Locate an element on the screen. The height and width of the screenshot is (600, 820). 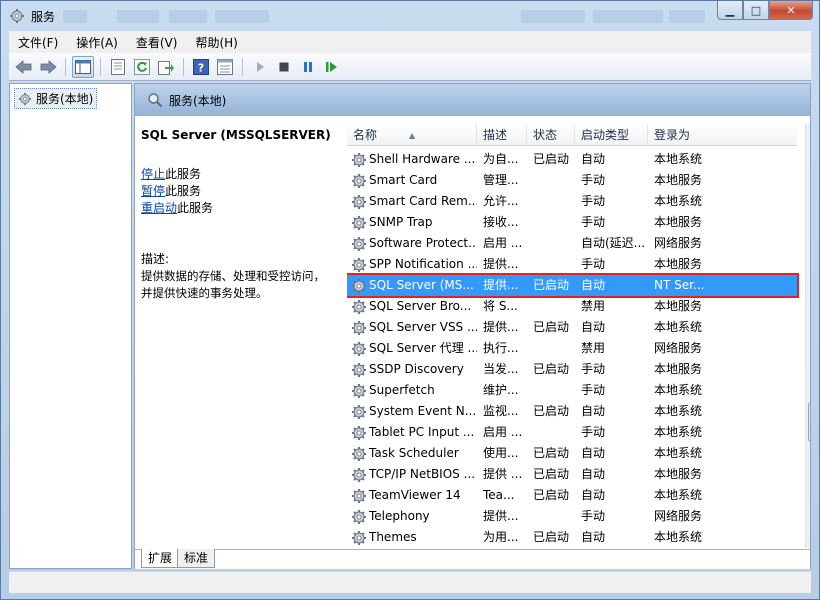
start-service-button is located at coordinates (260, 67).